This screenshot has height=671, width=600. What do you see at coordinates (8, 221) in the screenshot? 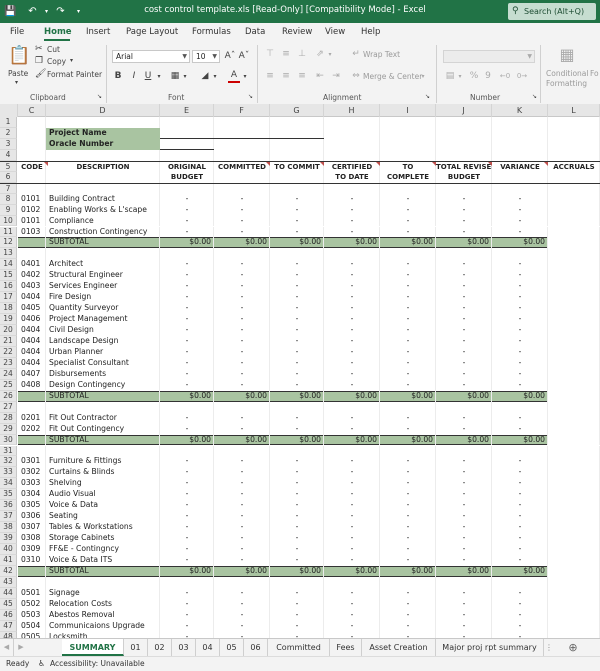
I see `row-header: 10` at bounding box center [8, 221].